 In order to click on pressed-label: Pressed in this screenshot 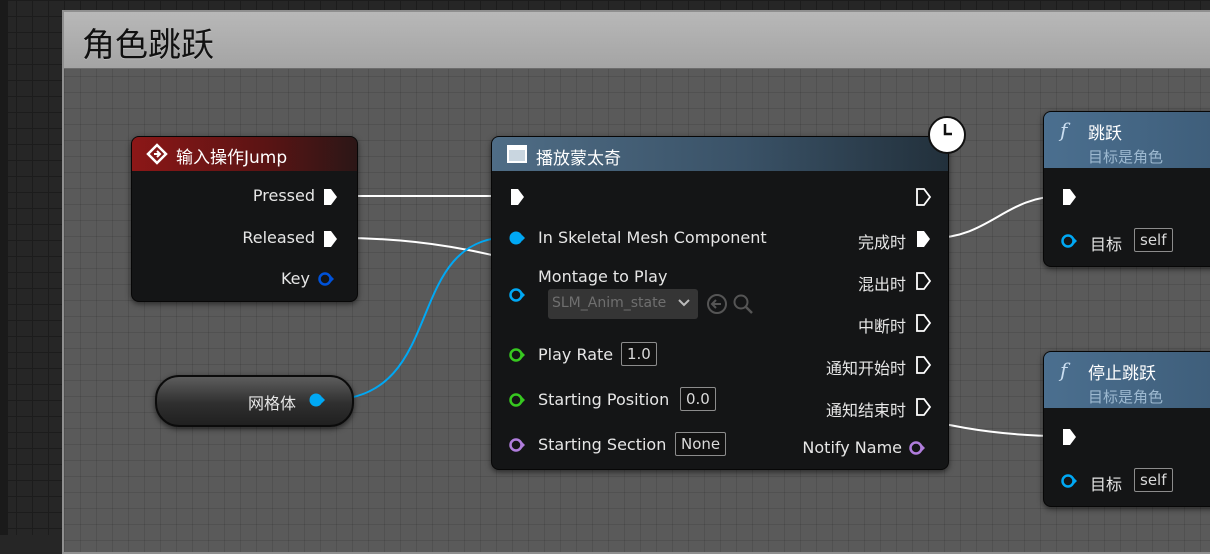, I will do `click(283, 195)`.